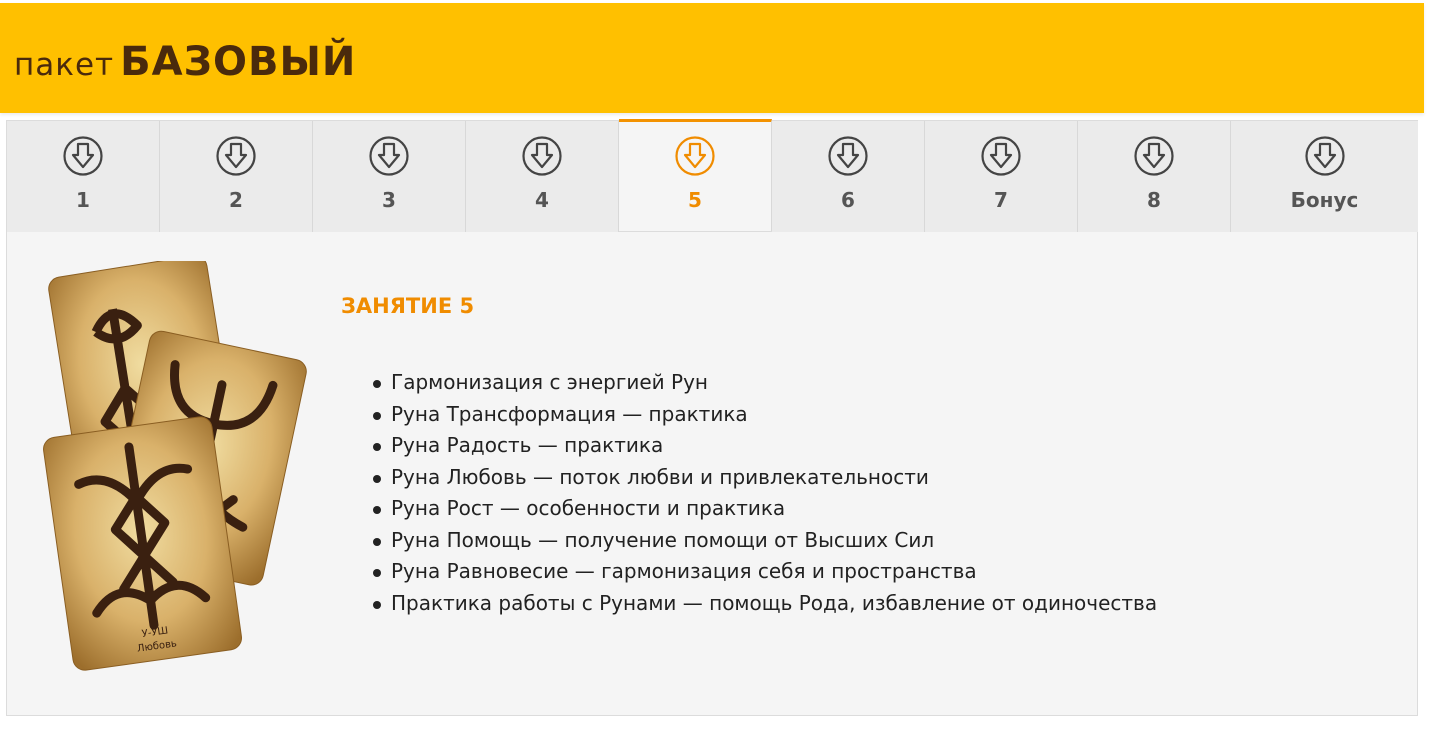 The height and width of the screenshot is (731, 1435). Describe the element at coordinates (569, 413) in the screenshot. I see `topic-text: Руна Трансформация — практика` at that location.